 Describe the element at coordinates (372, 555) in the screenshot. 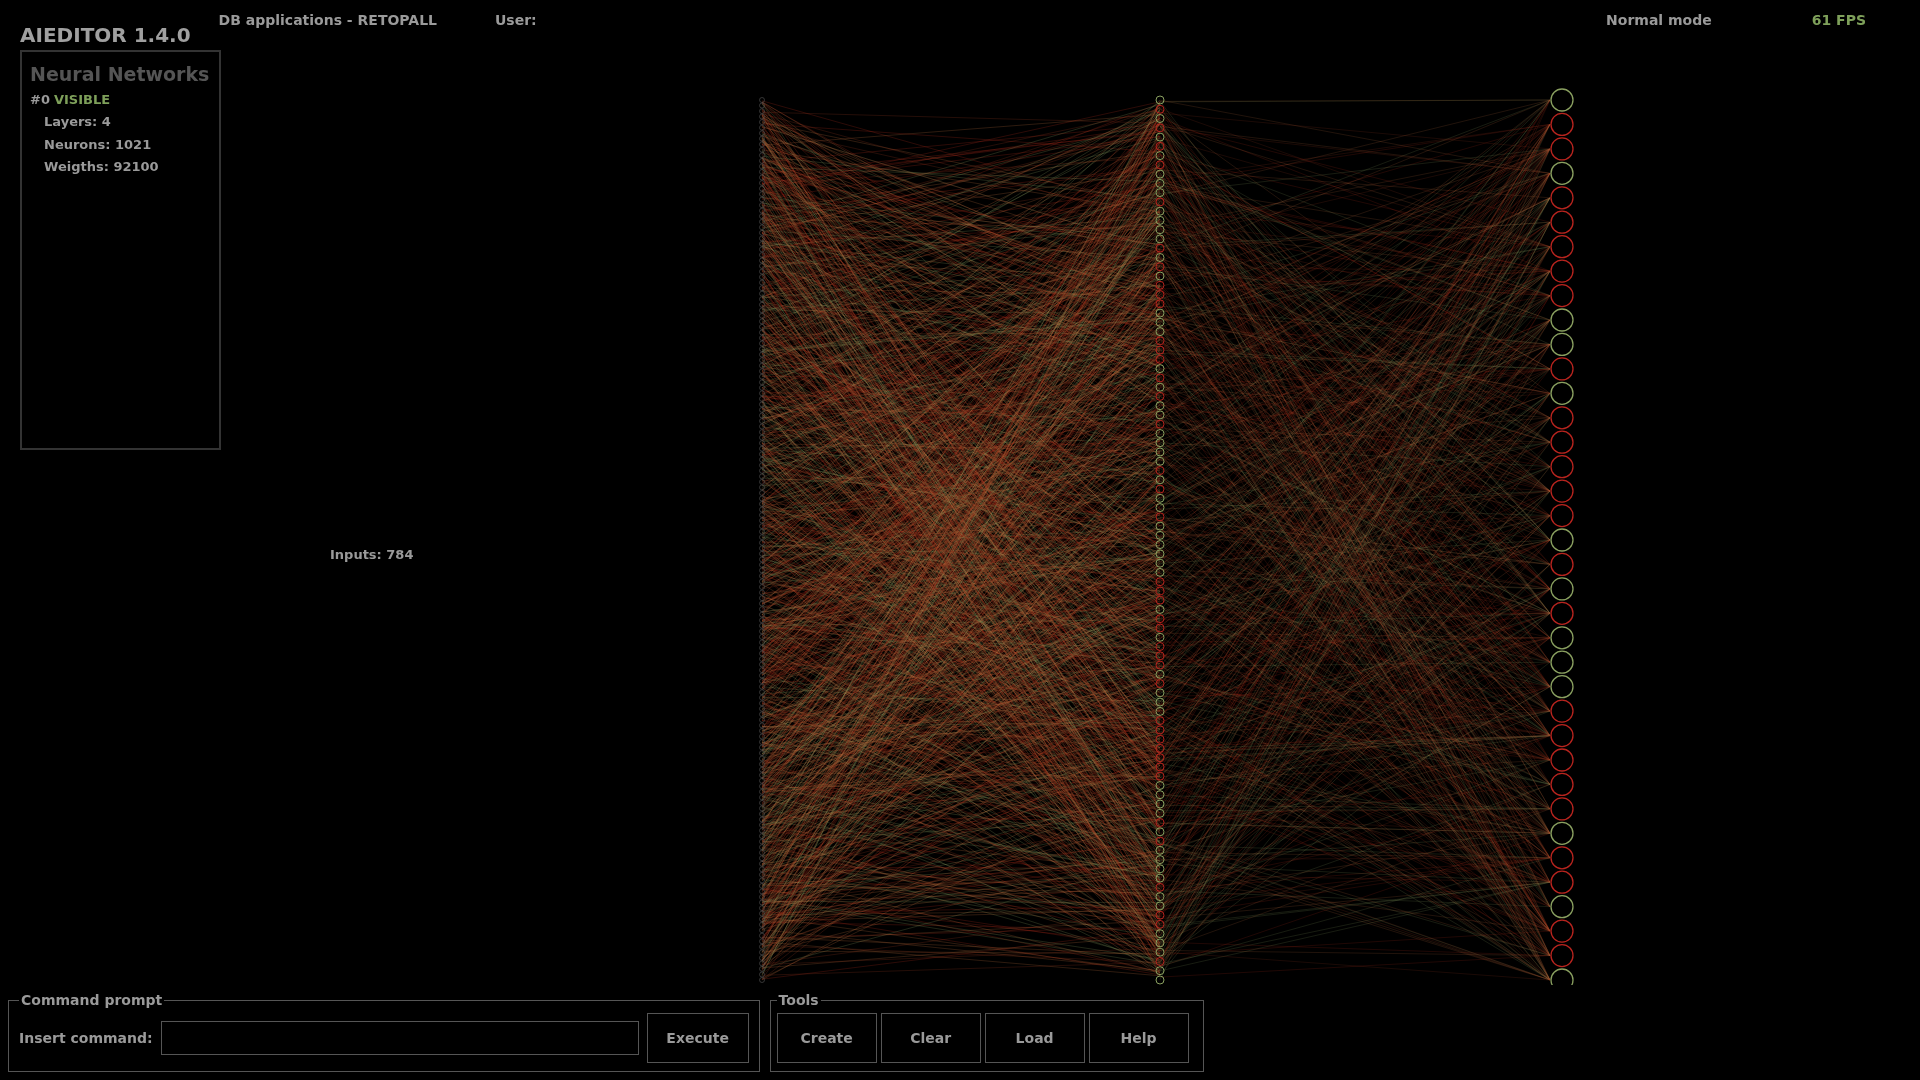

I see `inputs-label: Inputs: 784` at that location.